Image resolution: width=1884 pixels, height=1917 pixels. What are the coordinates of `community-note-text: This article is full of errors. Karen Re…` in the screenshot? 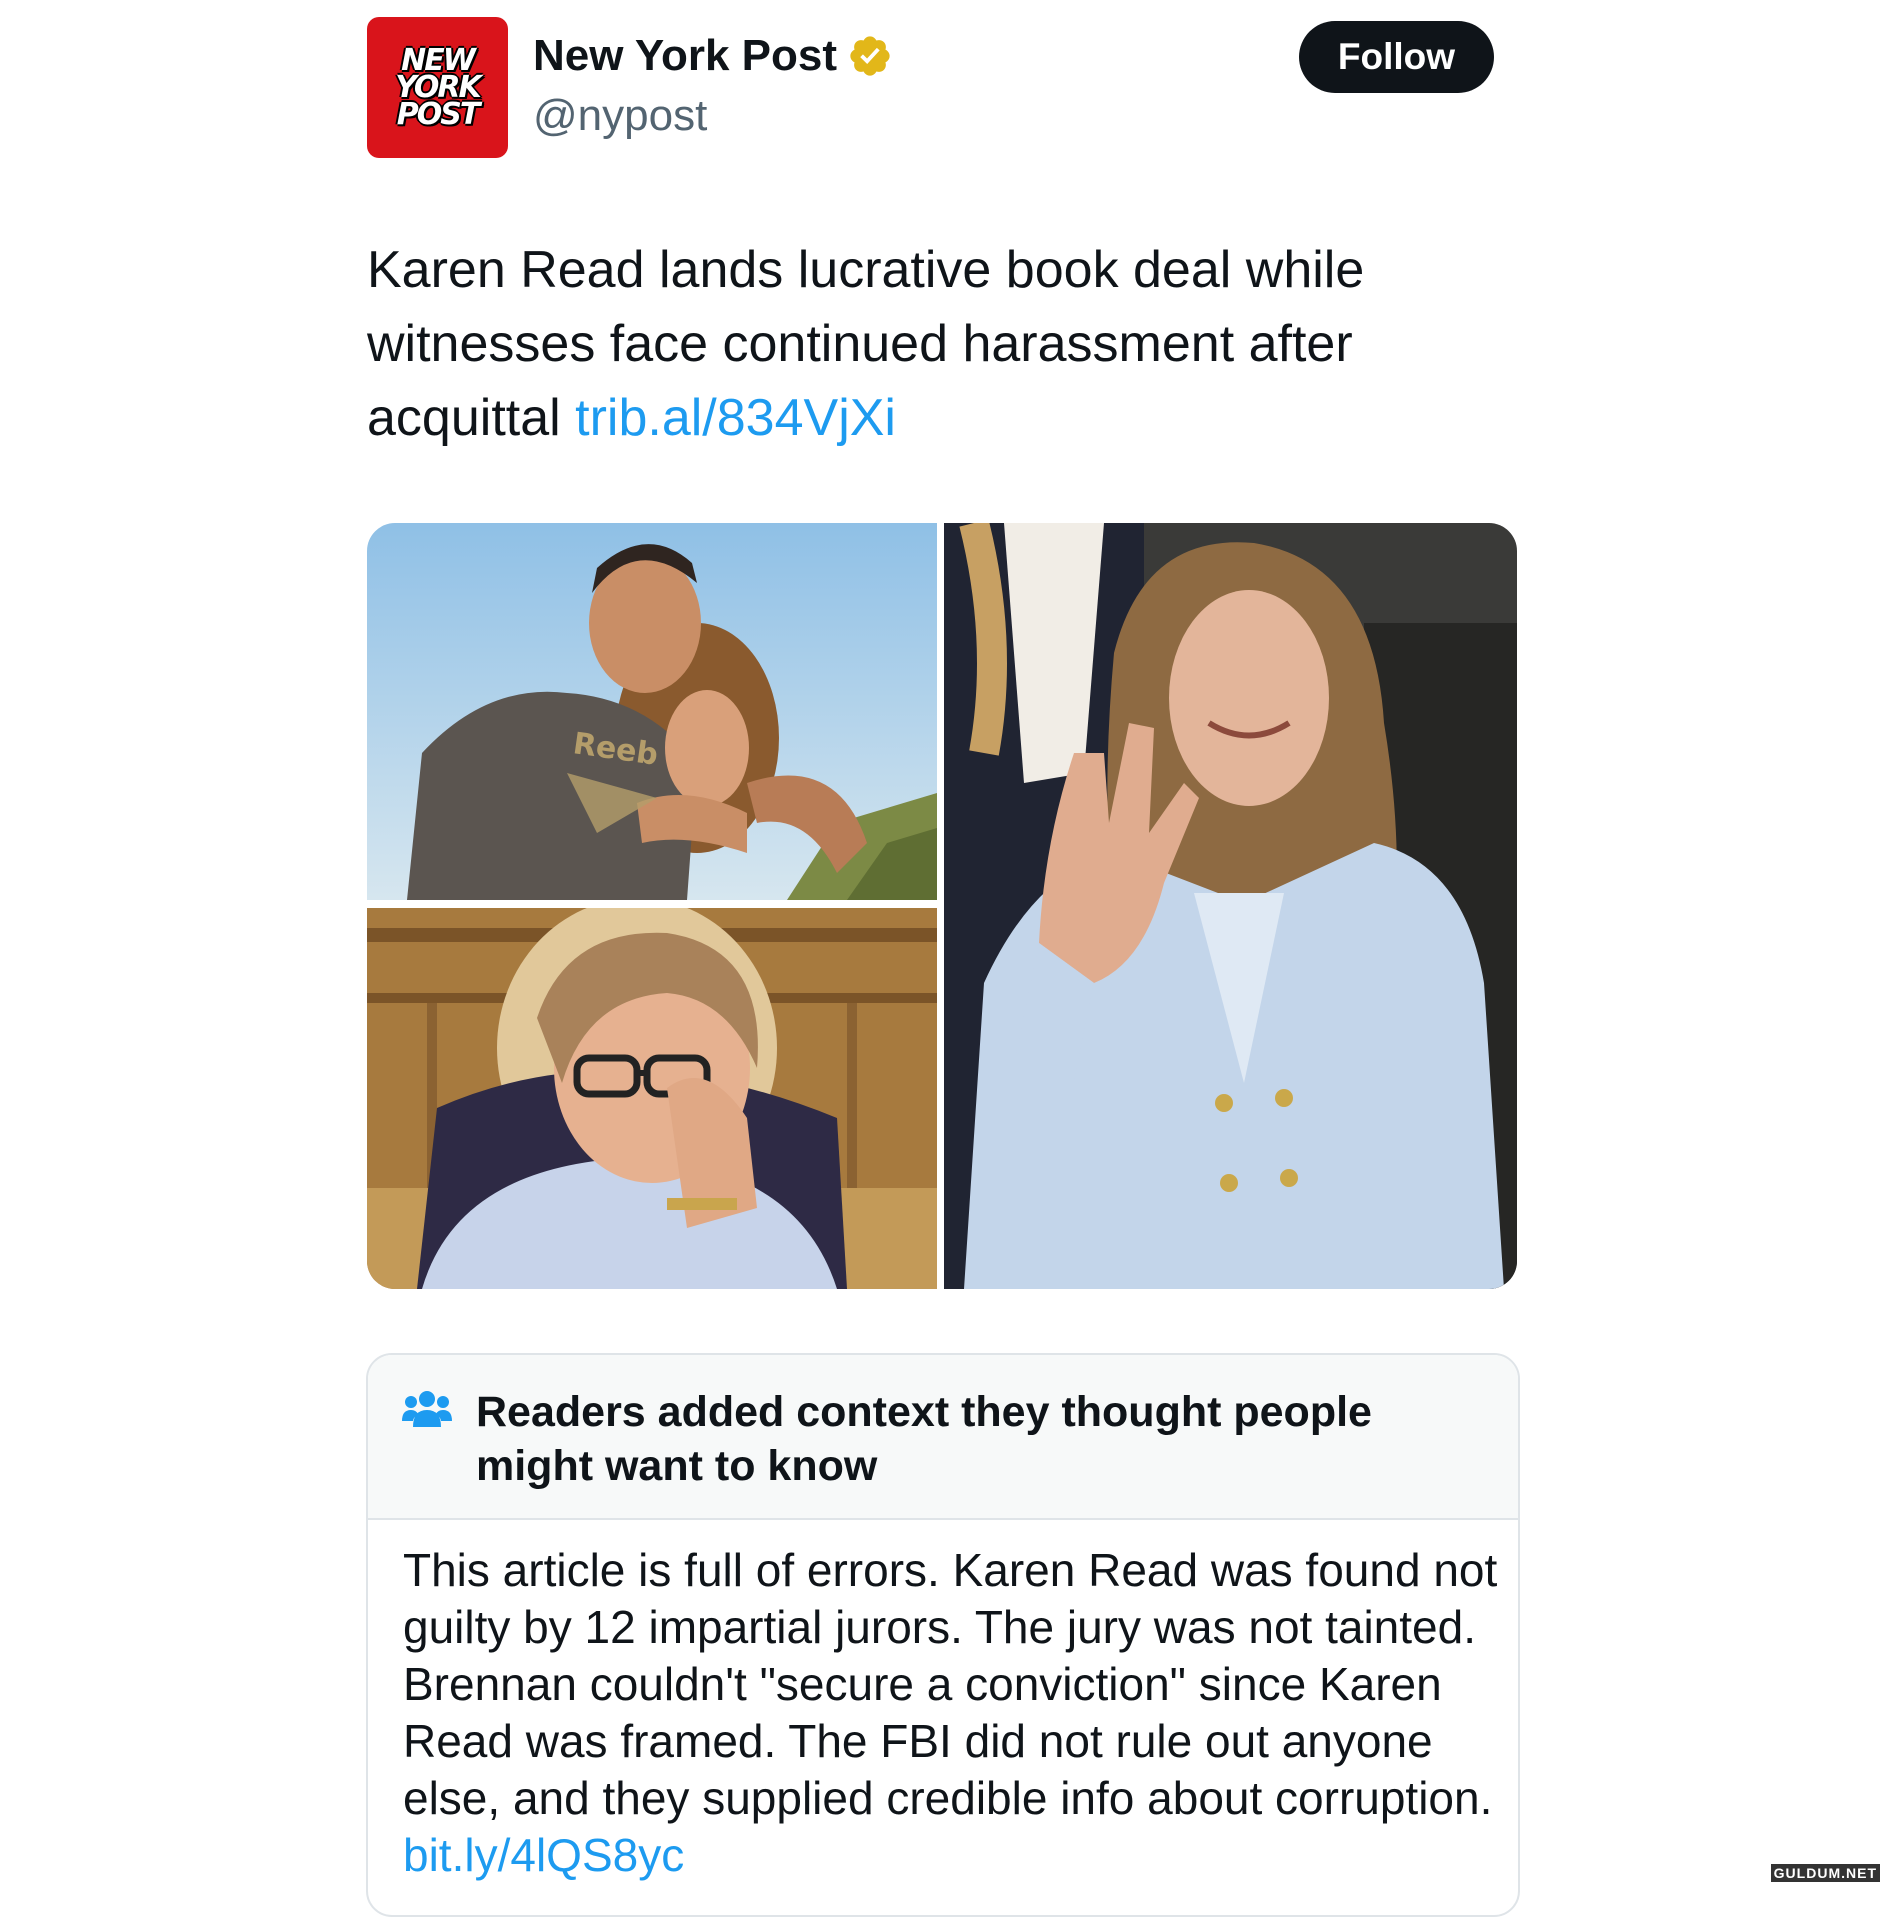 It's located at (950, 1684).